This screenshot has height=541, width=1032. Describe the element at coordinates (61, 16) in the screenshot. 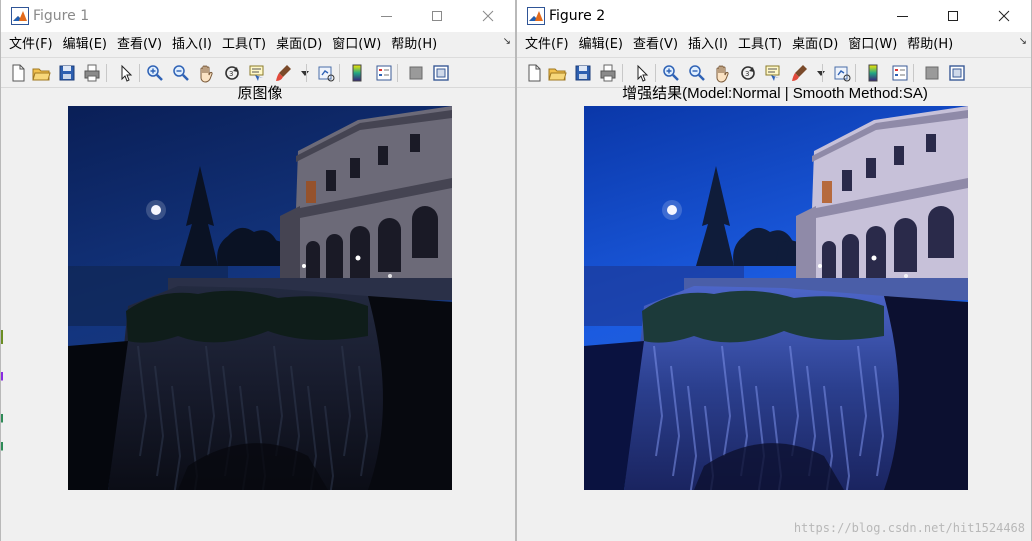

I see `window-title: Figure 1` at that location.